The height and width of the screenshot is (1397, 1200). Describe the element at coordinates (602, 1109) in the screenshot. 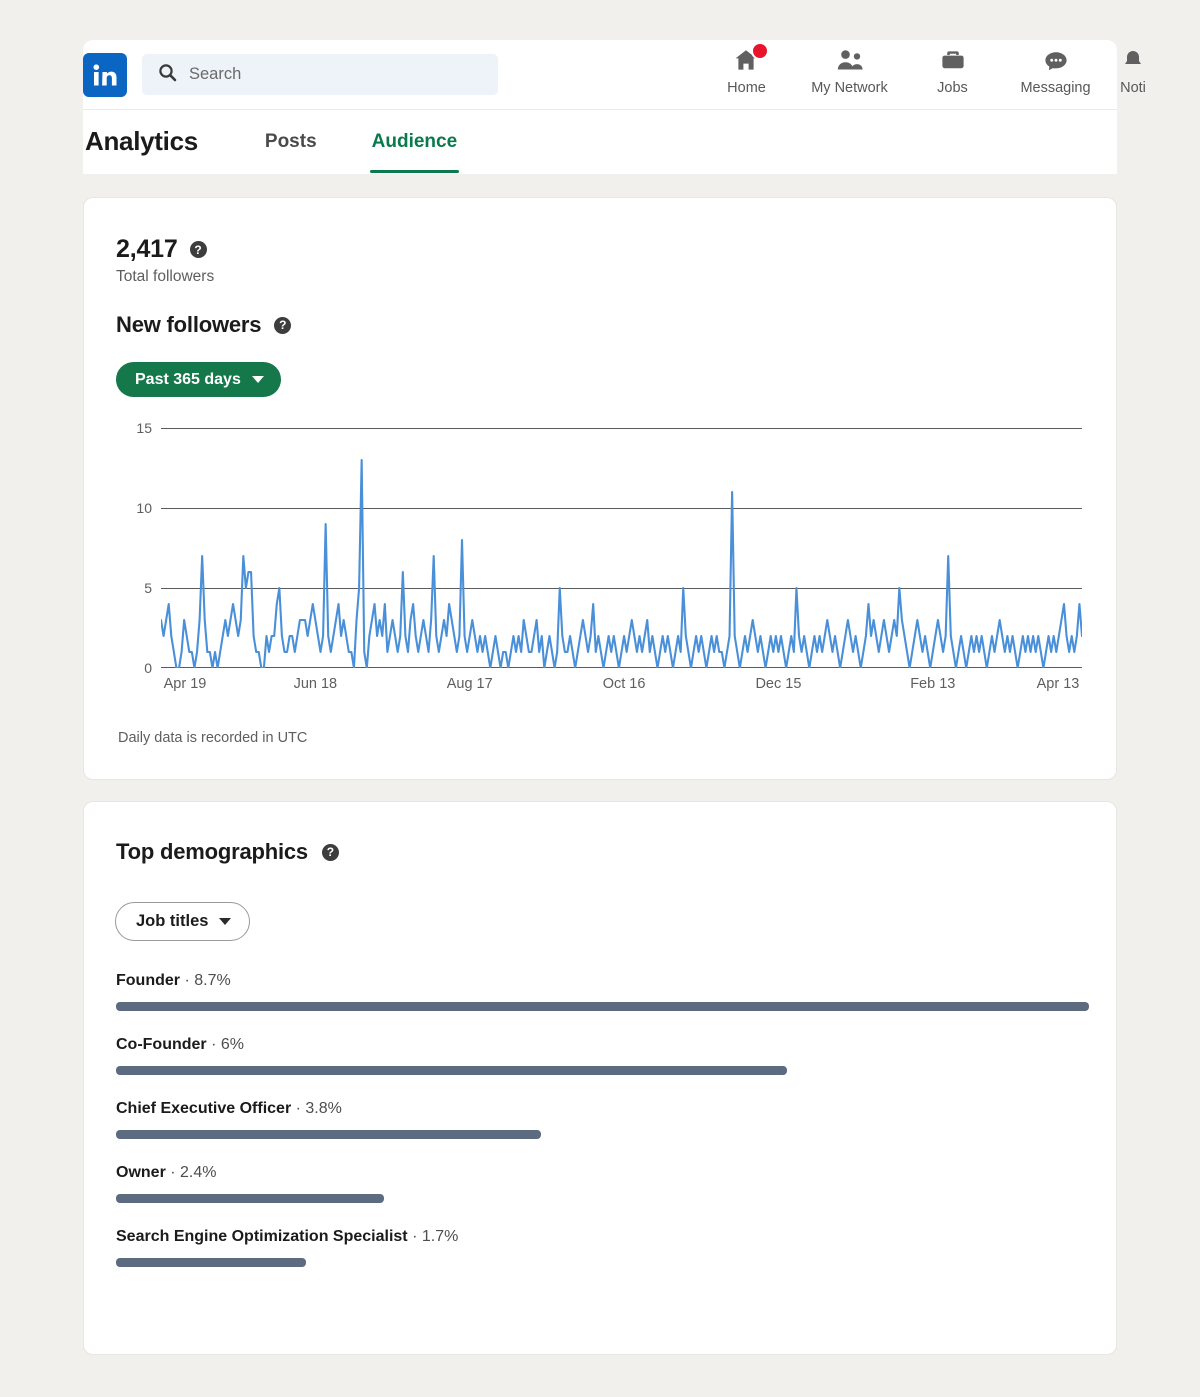

I see `demographics-row-label: Chief Executive Officer · 3.8%` at that location.